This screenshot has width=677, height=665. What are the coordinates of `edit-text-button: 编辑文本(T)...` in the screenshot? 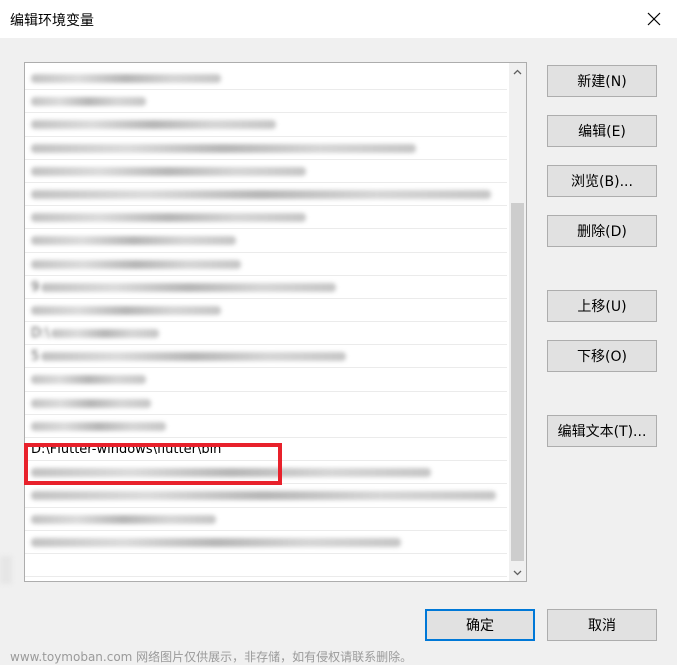 It's located at (602, 431).